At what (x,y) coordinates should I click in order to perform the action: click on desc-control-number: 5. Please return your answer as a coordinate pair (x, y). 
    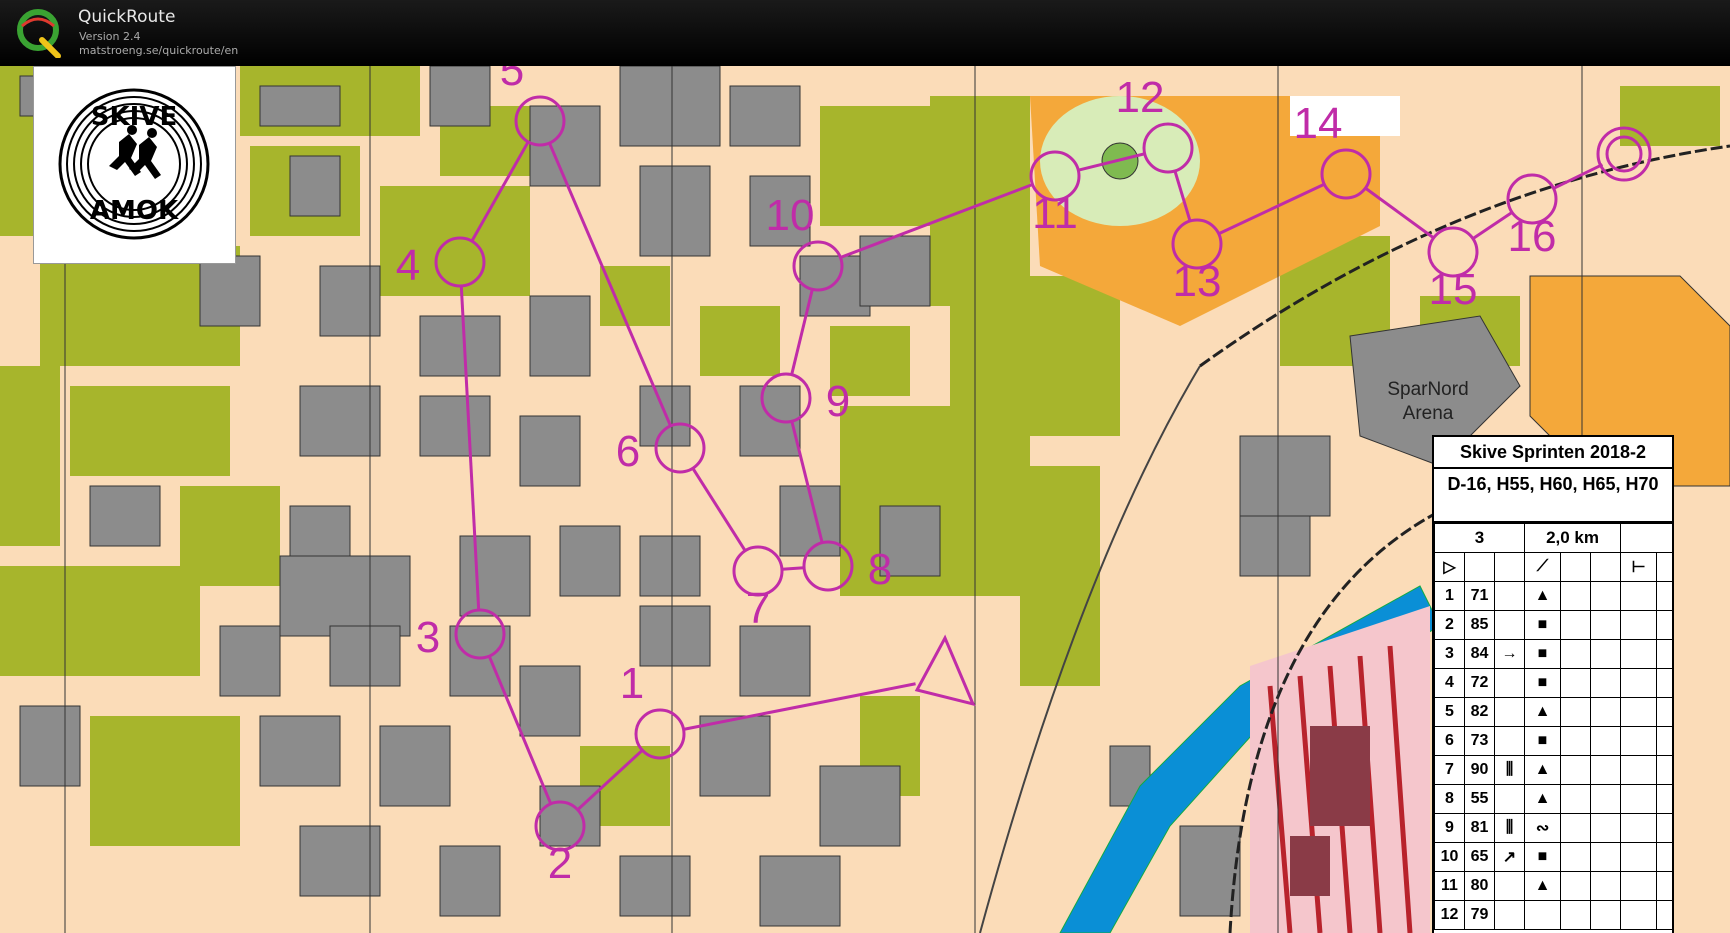
    Looking at the image, I should click on (1449, 712).